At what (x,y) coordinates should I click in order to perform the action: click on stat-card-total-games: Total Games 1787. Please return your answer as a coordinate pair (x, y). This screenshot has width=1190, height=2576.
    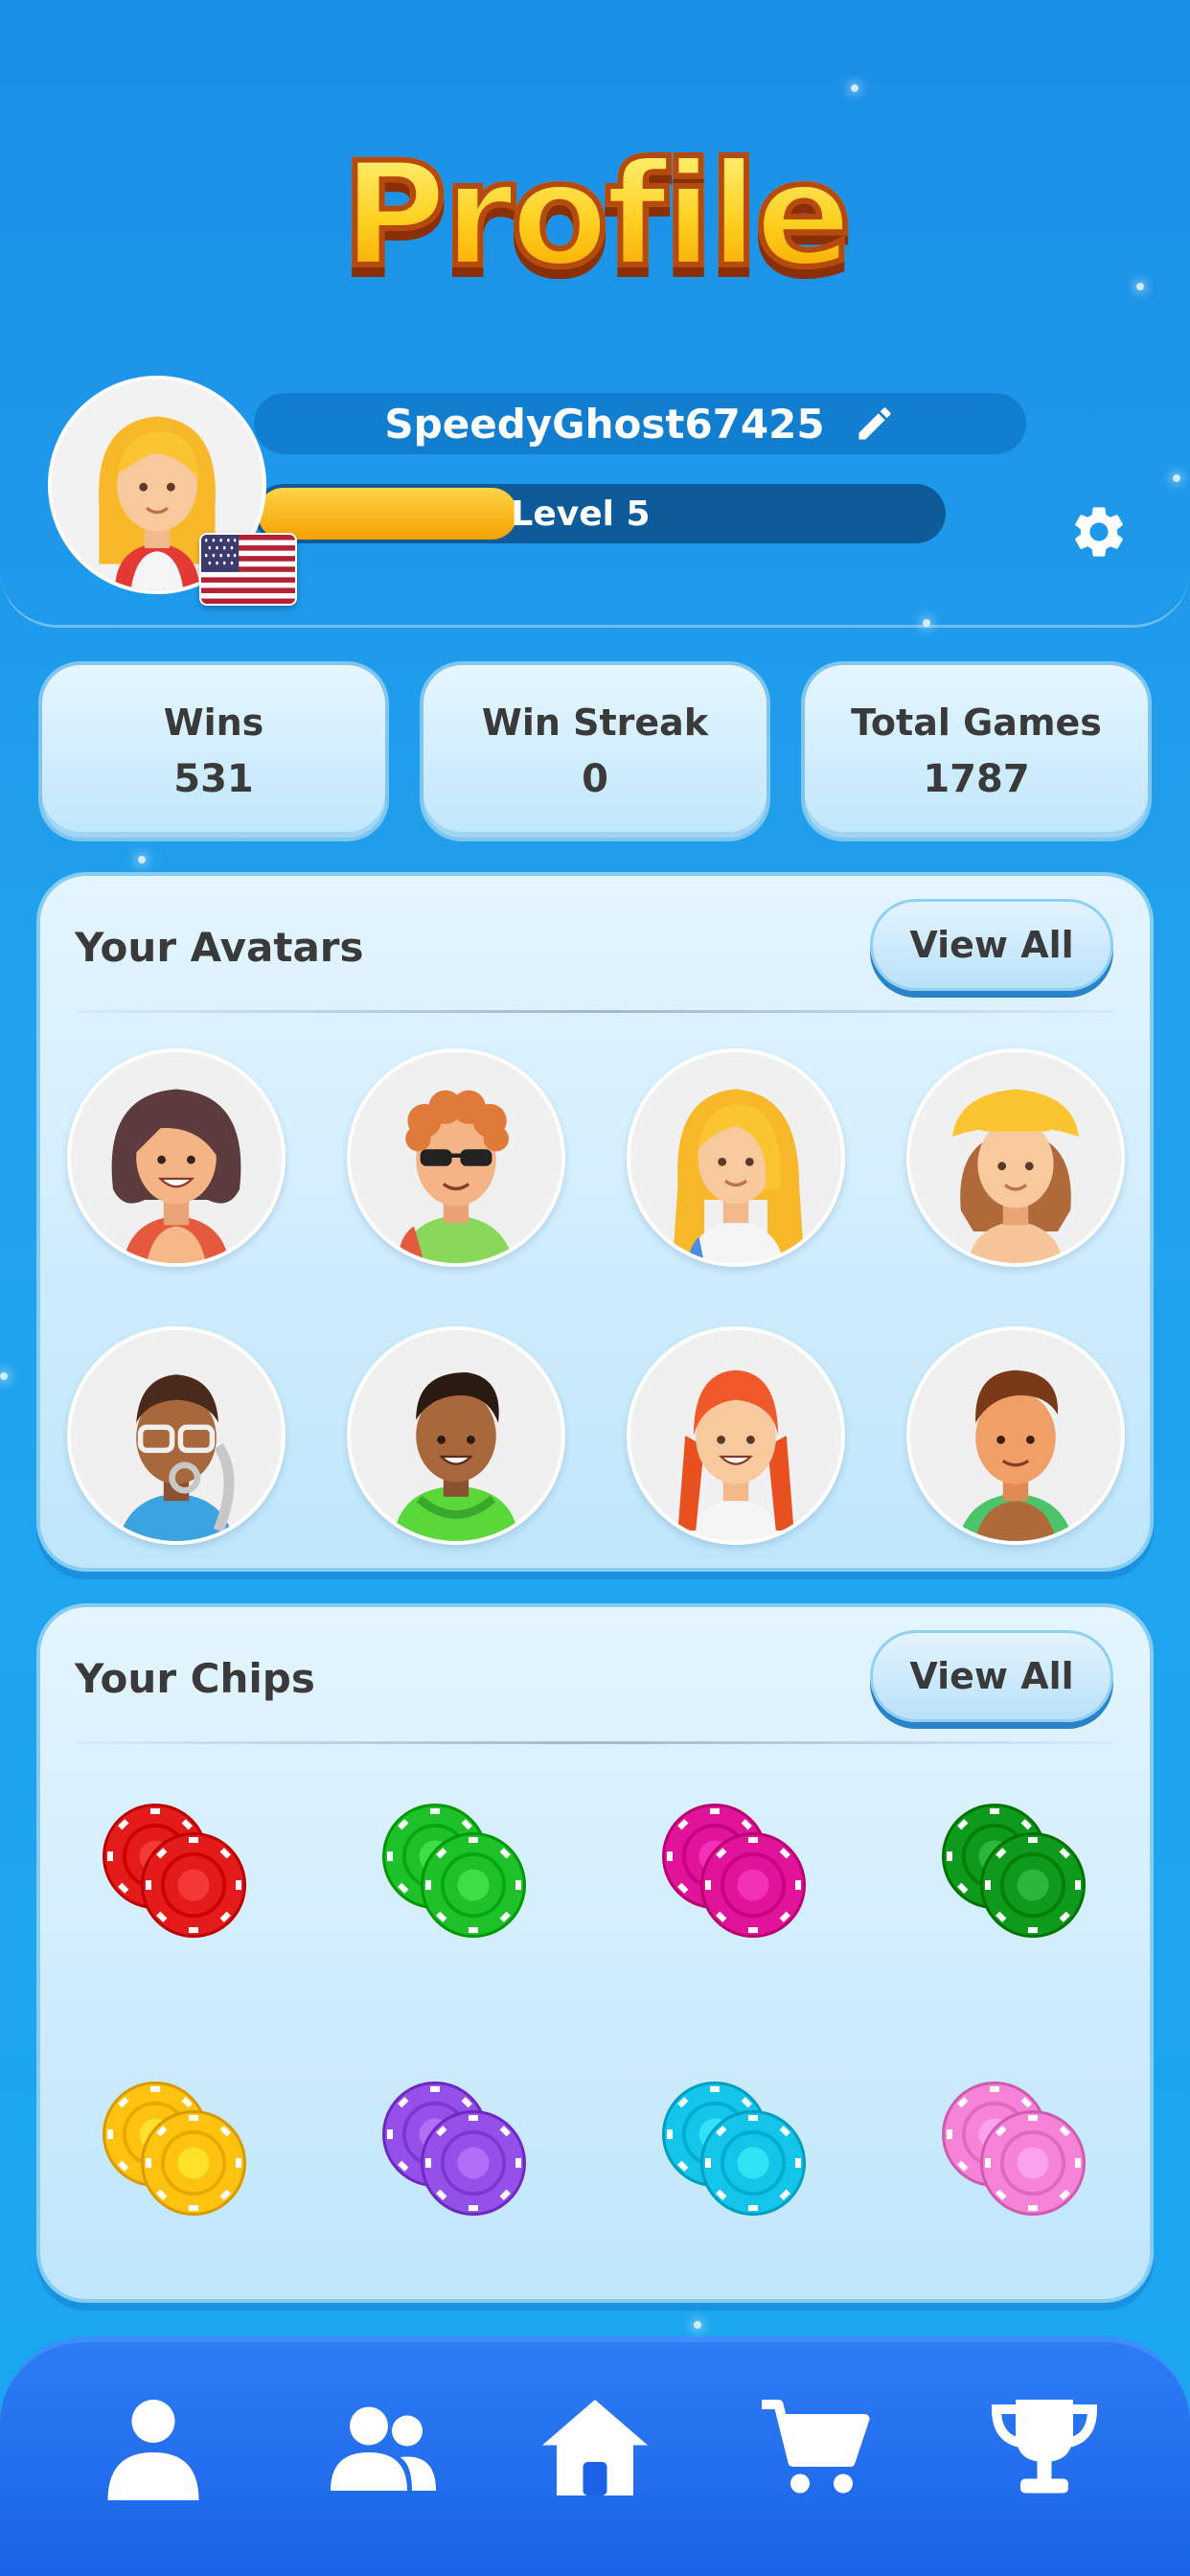
    Looking at the image, I should click on (977, 751).